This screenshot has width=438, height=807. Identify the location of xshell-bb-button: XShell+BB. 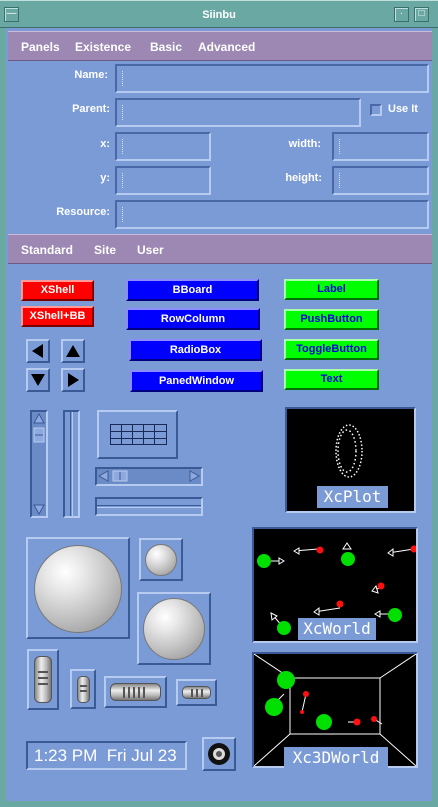
(57, 316).